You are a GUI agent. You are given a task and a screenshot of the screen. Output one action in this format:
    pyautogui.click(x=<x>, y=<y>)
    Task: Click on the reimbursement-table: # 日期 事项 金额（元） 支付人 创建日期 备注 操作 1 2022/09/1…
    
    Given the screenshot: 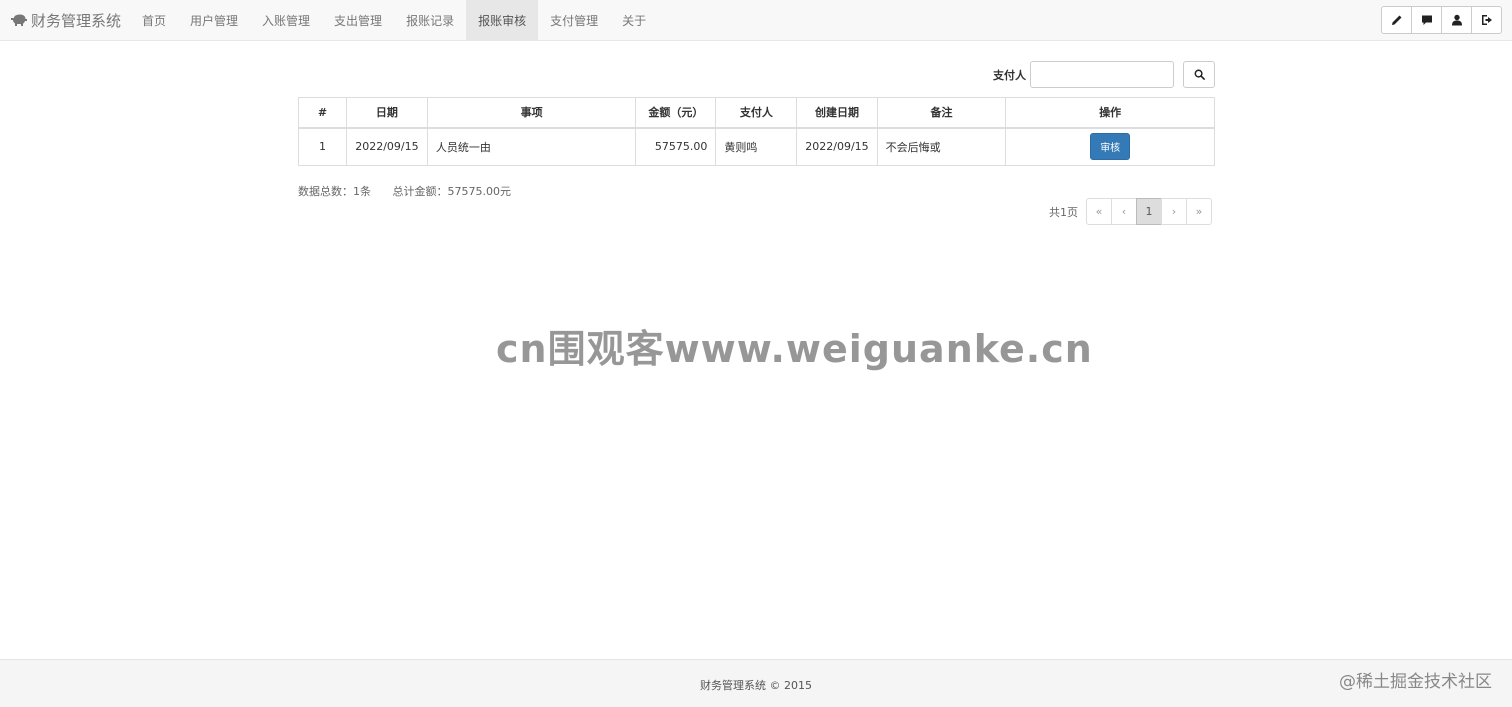 What is the action you would take?
    pyautogui.click(x=756, y=131)
    